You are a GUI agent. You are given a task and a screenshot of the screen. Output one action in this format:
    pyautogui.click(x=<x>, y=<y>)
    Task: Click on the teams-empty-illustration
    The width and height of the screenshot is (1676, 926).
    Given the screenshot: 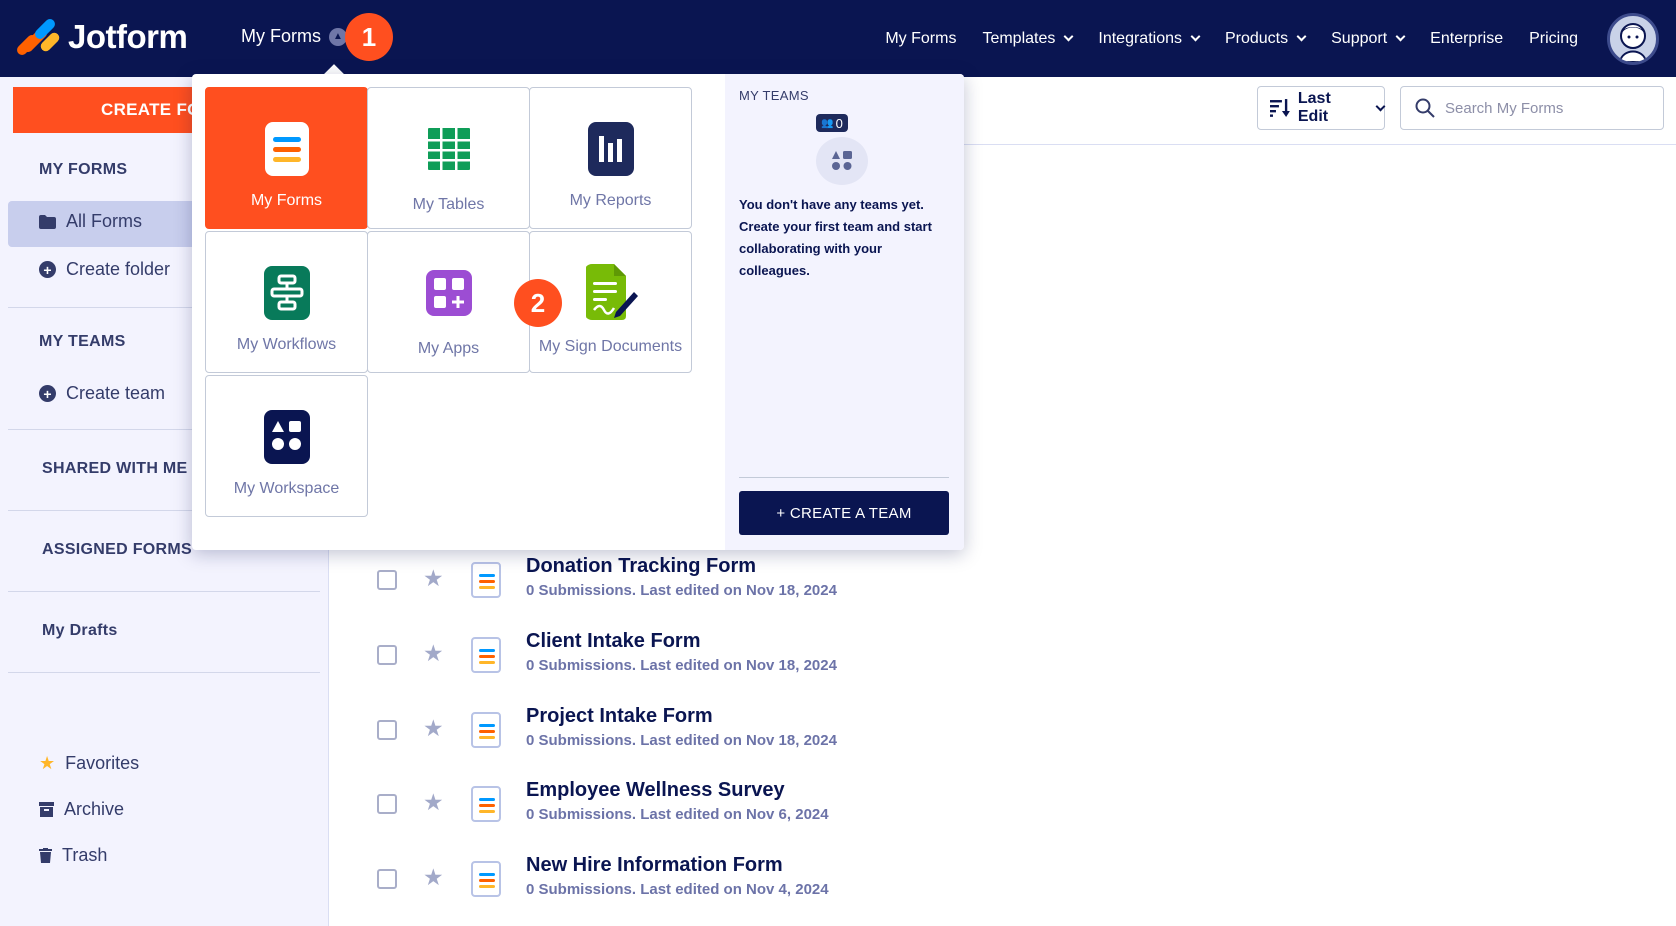 What is the action you would take?
    pyautogui.click(x=842, y=161)
    